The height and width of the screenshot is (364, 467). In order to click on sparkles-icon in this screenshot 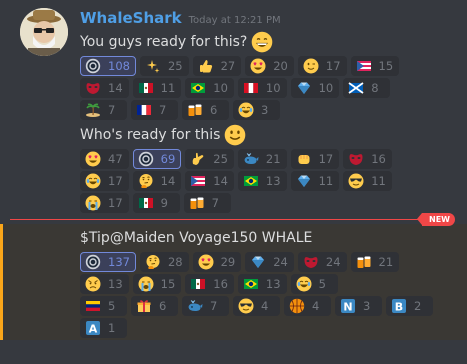, I will do `click(153, 66)`.